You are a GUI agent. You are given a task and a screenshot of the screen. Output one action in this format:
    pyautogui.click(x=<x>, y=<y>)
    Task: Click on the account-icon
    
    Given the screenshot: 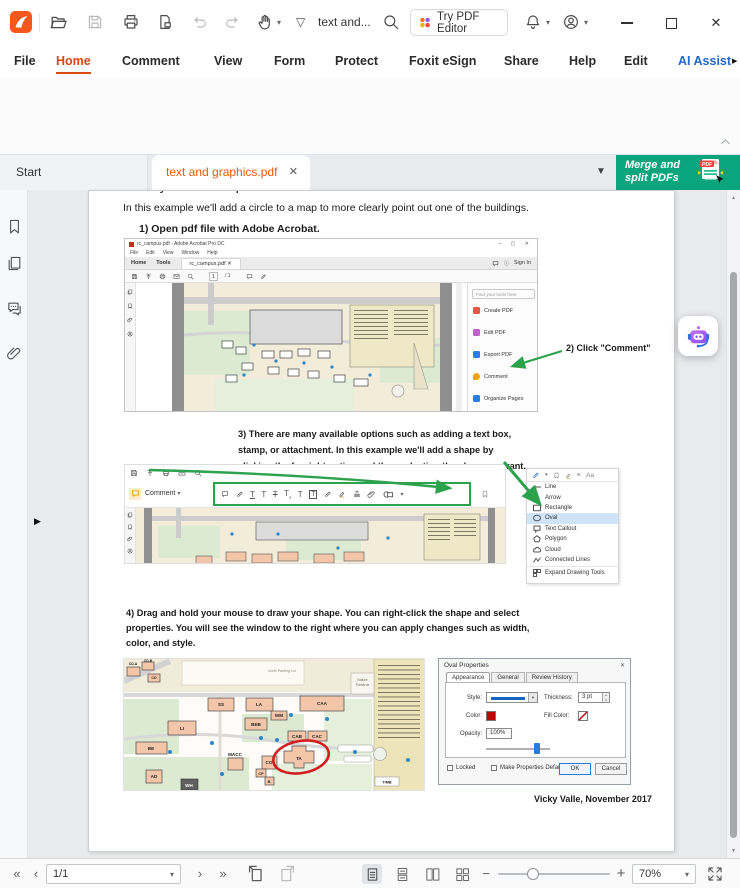 What is the action you would take?
    pyautogui.click(x=571, y=22)
    